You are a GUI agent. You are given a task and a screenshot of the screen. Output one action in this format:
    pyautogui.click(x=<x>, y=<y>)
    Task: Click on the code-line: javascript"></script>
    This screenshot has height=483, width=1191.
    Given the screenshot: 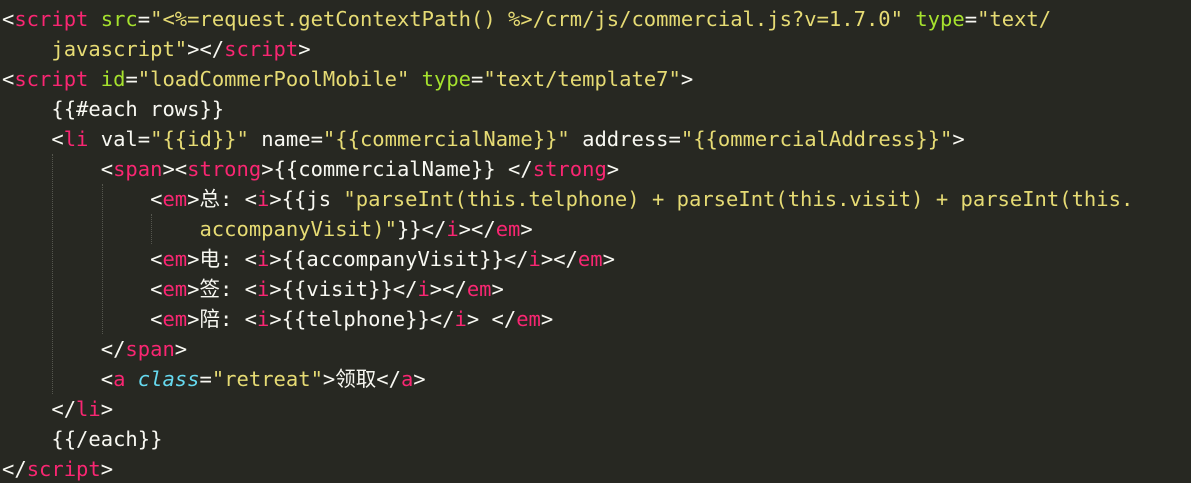 What is the action you would take?
    pyautogui.click(x=180, y=49)
    